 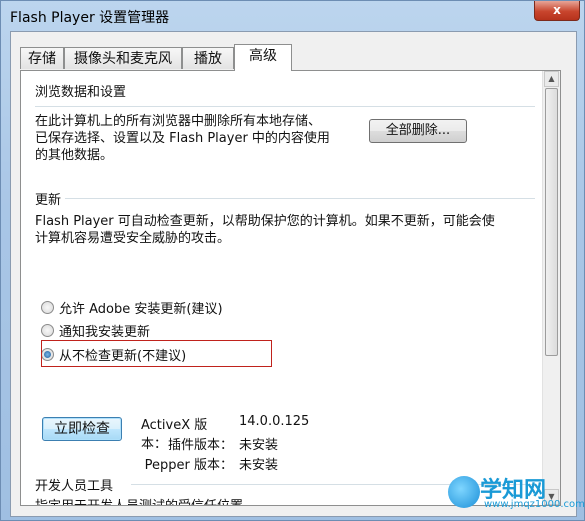 What do you see at coordinates (90, 18) in the screenshot?
I see `window-title: Flash Player 设置管理器` at bounding box center [90, 18].